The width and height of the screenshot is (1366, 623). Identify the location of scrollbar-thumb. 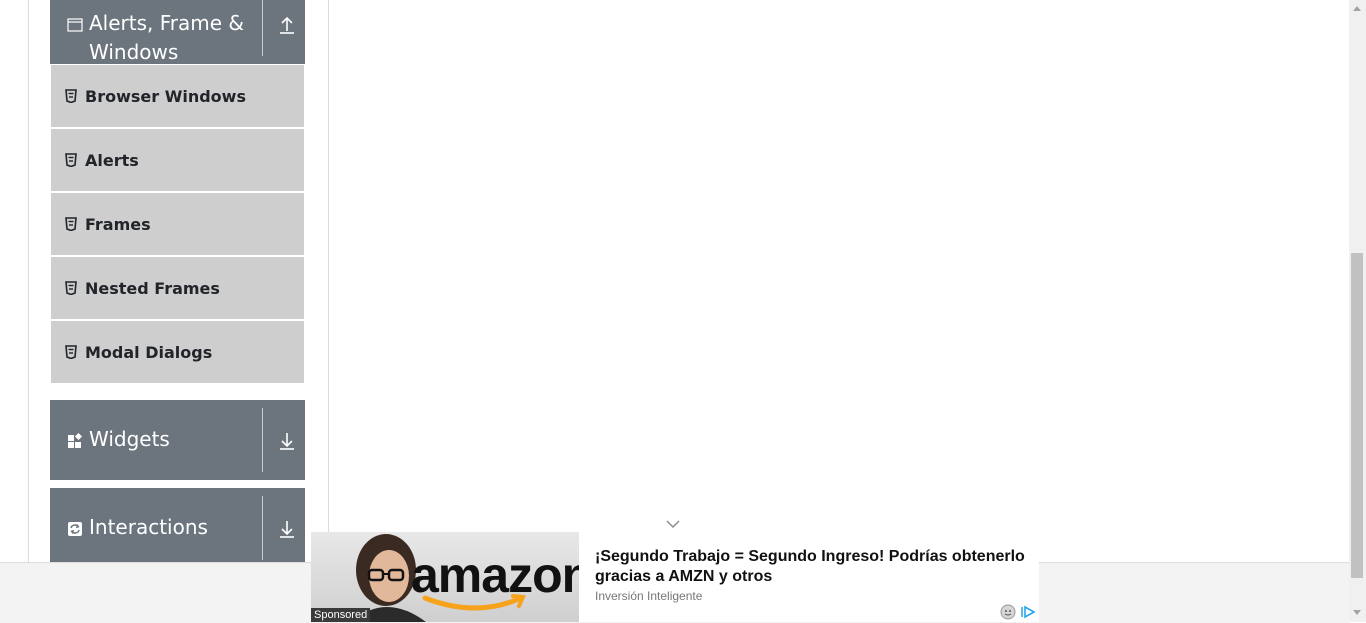
(1357, 415).